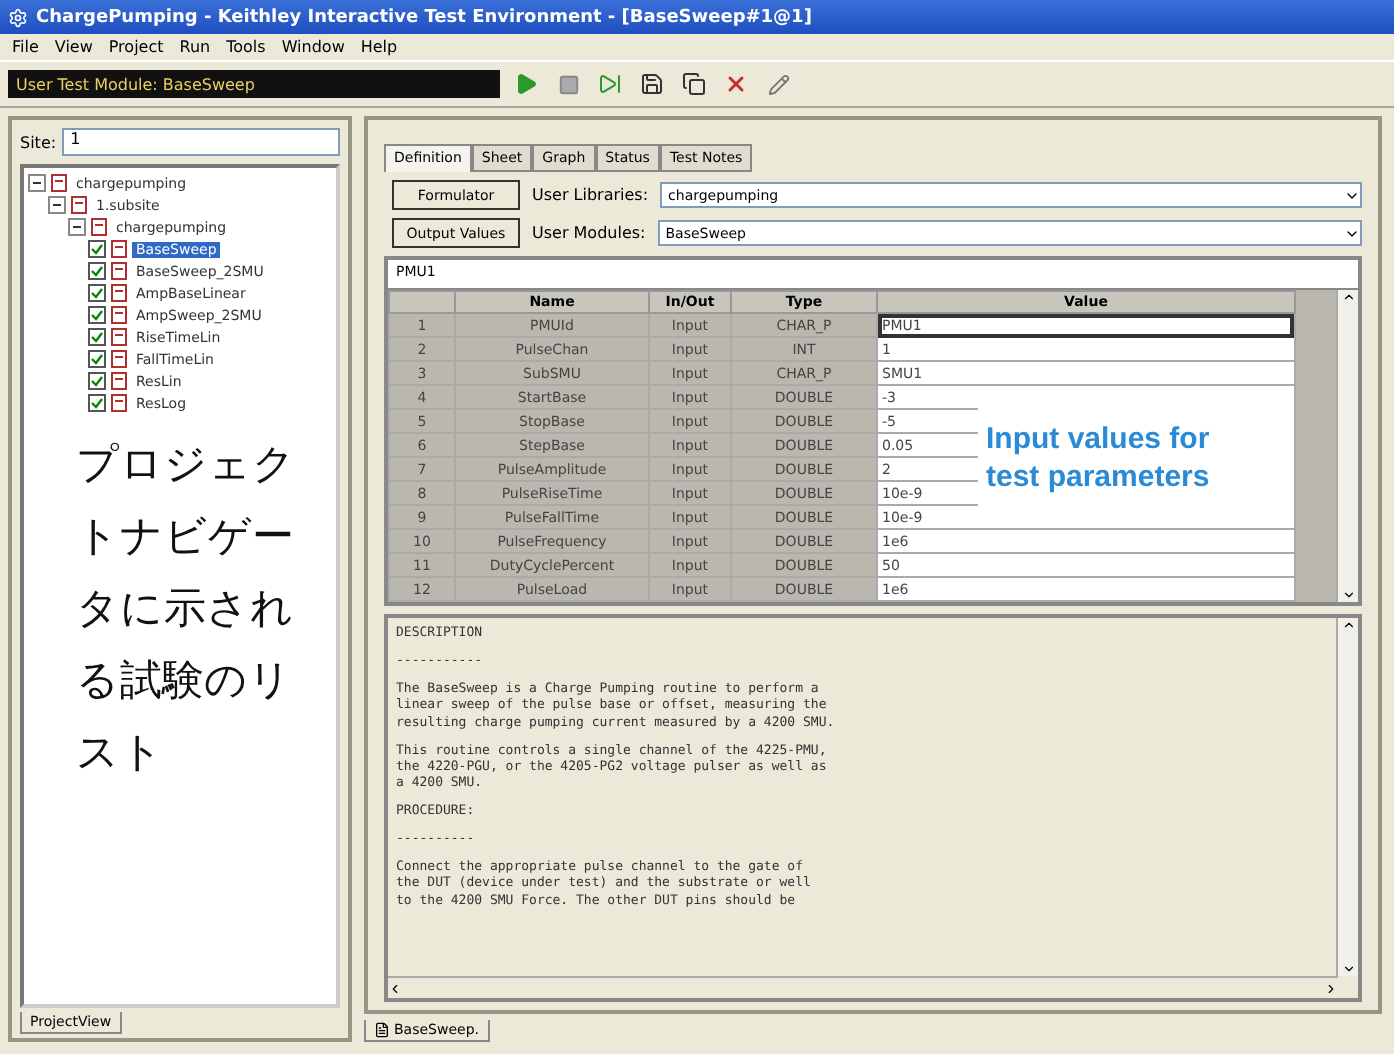 Image resolution: width=1394 pixels, height=1054 pixels. Describe the element at coordinates (424, 17) in the screenshot. I see `window-title: ChargePumping - Keithley Interactive Test Environment - [BaseSweep#1@1]` at that location.